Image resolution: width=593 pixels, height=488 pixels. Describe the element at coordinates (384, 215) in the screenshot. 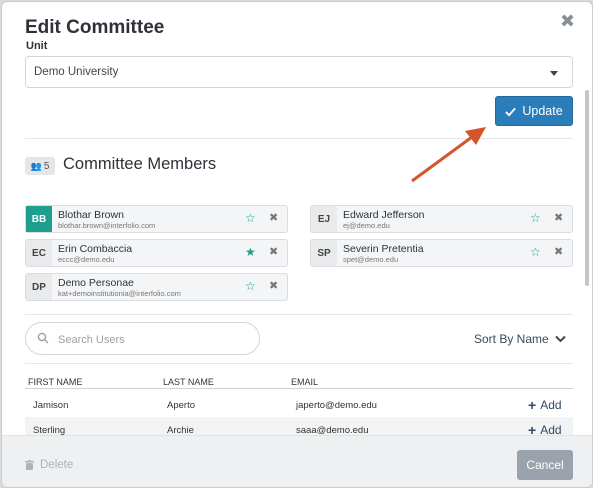

I see `member-name: Edward Jefferson` at that location.